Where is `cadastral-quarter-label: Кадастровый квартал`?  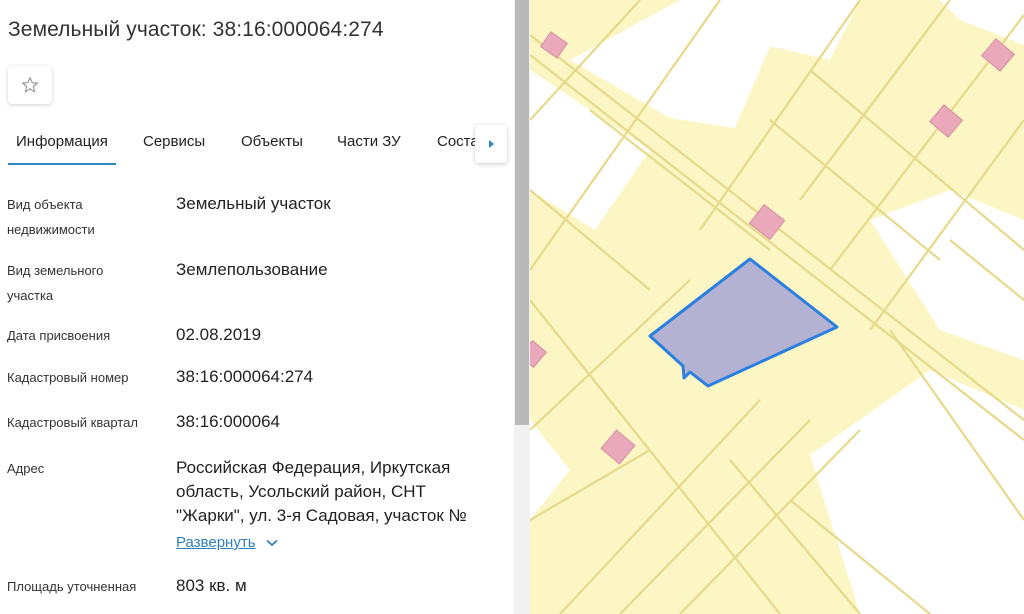 cadastral-quarter-label: Кадастровый квартал is located at coordinates (72, 422).